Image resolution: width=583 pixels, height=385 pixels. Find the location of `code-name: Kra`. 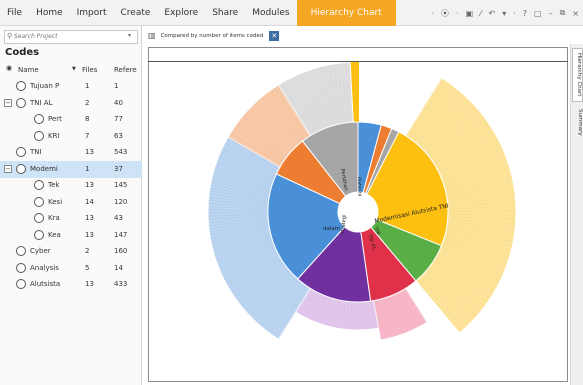

code-name: Kra is located at coordinates (54, 218).